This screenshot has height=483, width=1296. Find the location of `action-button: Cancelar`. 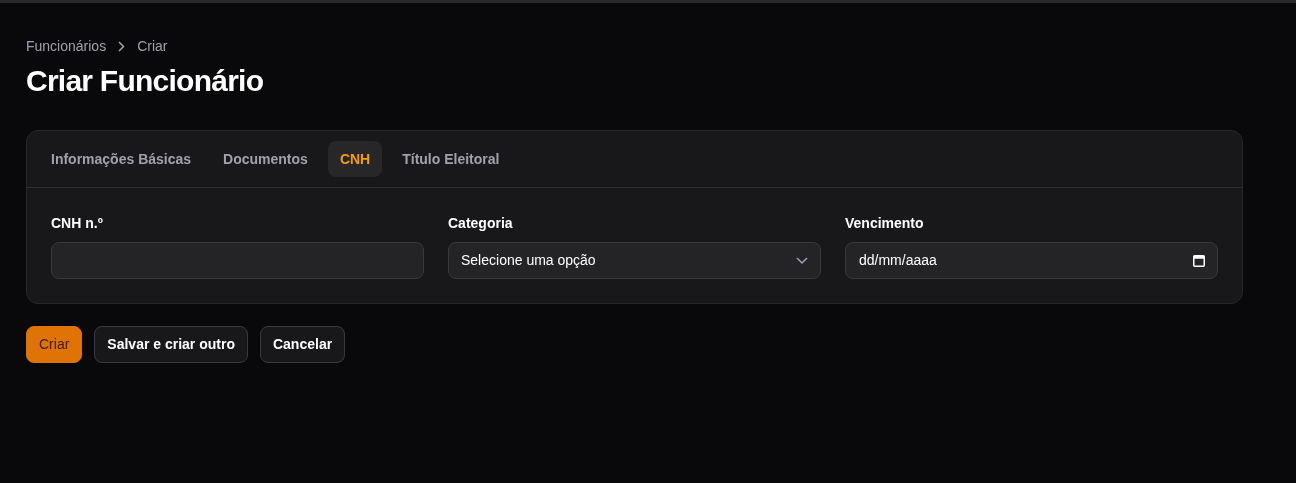

action-button: Cancelar is located at coordinates (302, 344).